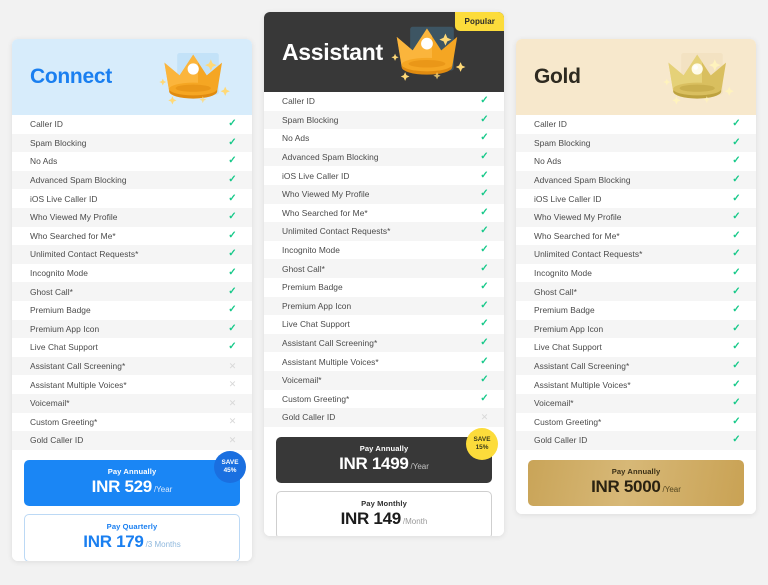 The width and height of the screenshot is (768, 585). What do you see at coordinates (384, 175) in the screenshot?
I see `feature-row: iOS Live Caller ID ✓` at bounding box center [384, 175].